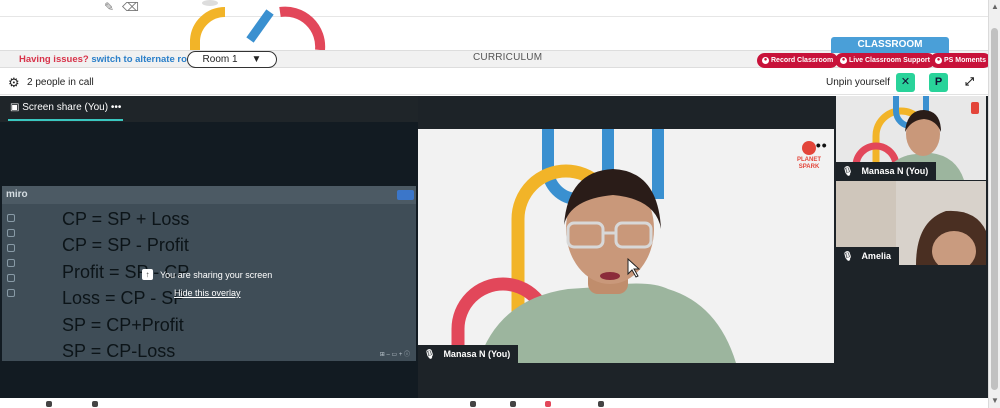 The height and width of the screenshot is (408, 1000). Describe the element at coordinates (911, 223) in the screenshot. I see `participant-tile: 🎙 Amelia` at that location.